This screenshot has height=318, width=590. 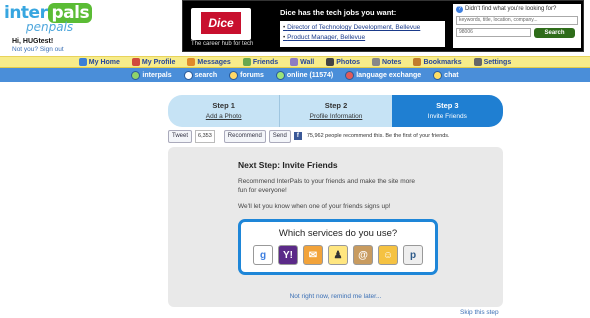 What do you see at coordinates (350, 75) in the screenshot?
I see `flag-icon` at bounding box center [350, 75].